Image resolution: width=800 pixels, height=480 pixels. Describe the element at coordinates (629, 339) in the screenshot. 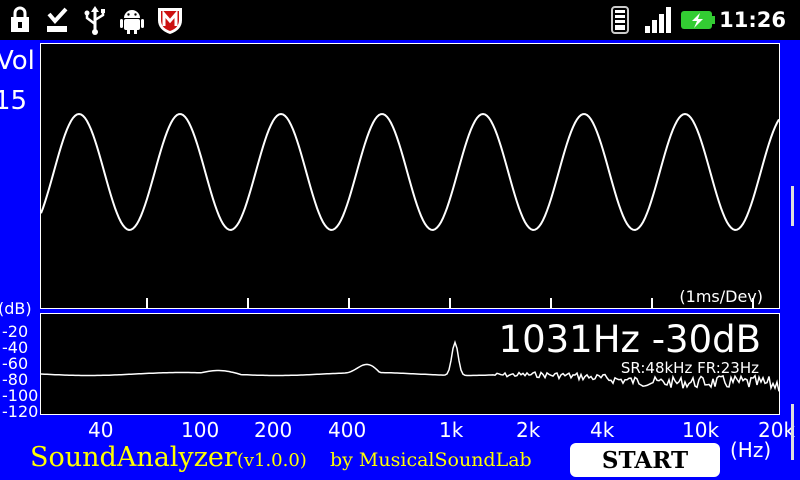

I see `peak-readout: 1031Hz -30dB` at that location.